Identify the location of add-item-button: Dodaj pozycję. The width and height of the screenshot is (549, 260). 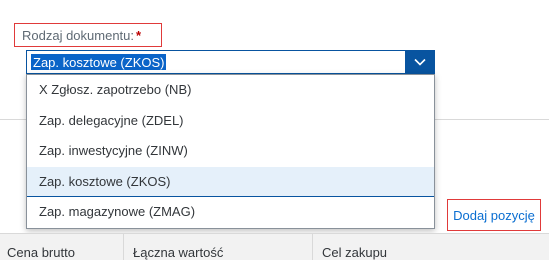
(494, 215).